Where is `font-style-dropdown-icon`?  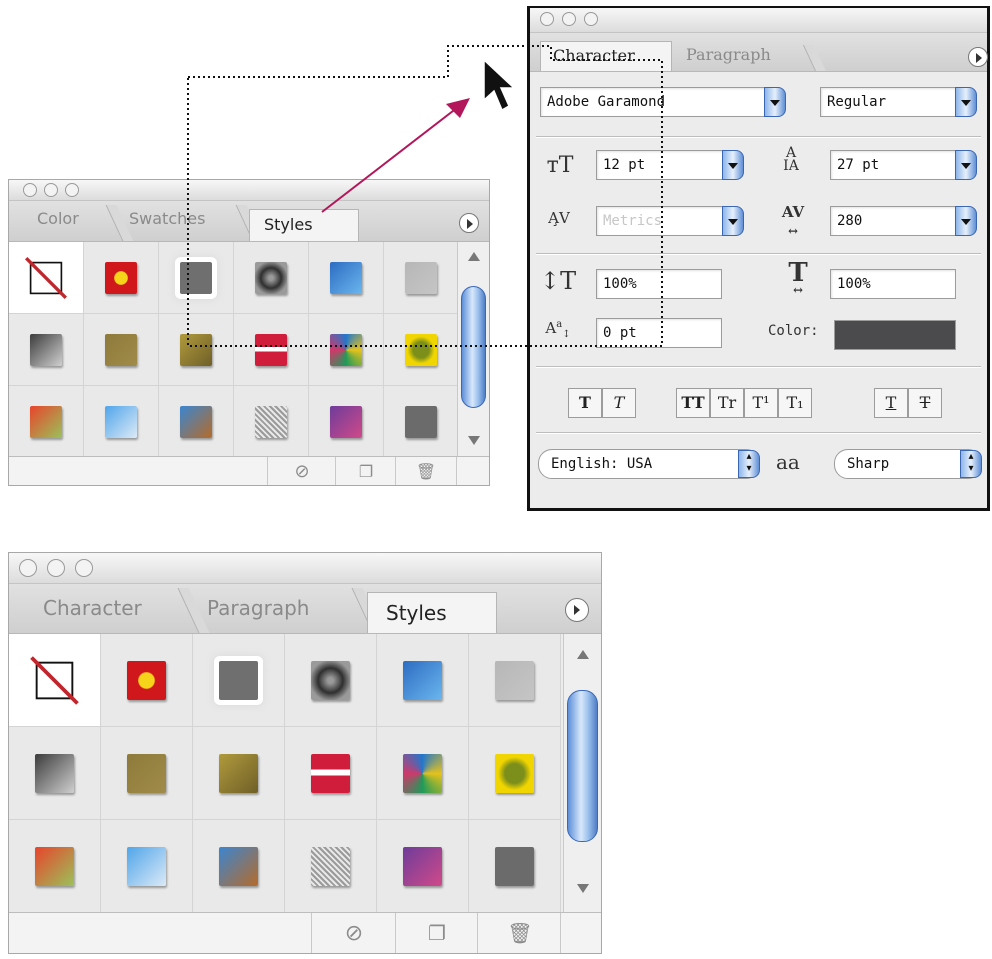 font-style-dropdown-icon is located at coordinates (966, 102).